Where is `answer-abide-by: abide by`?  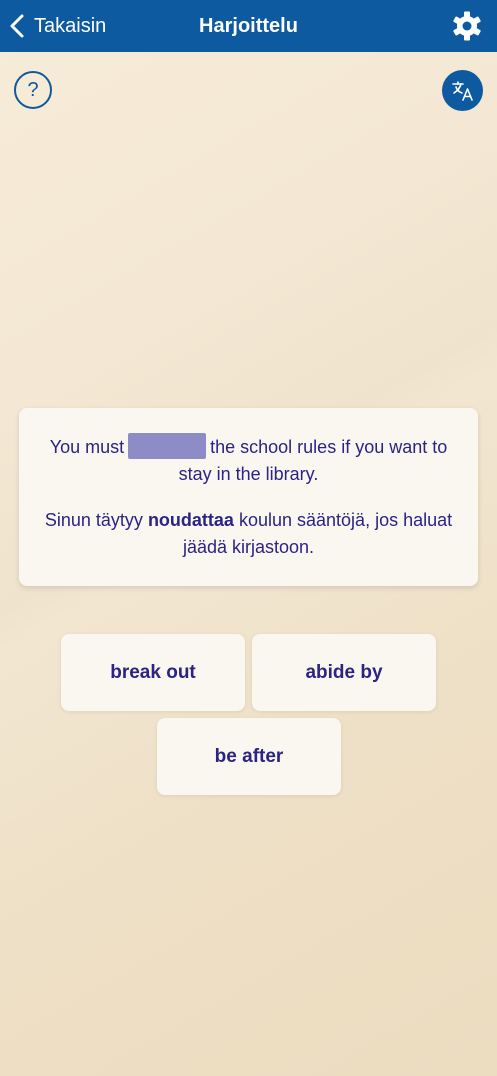
answer-abide-by: abide by is located at coordinates (344, 672).